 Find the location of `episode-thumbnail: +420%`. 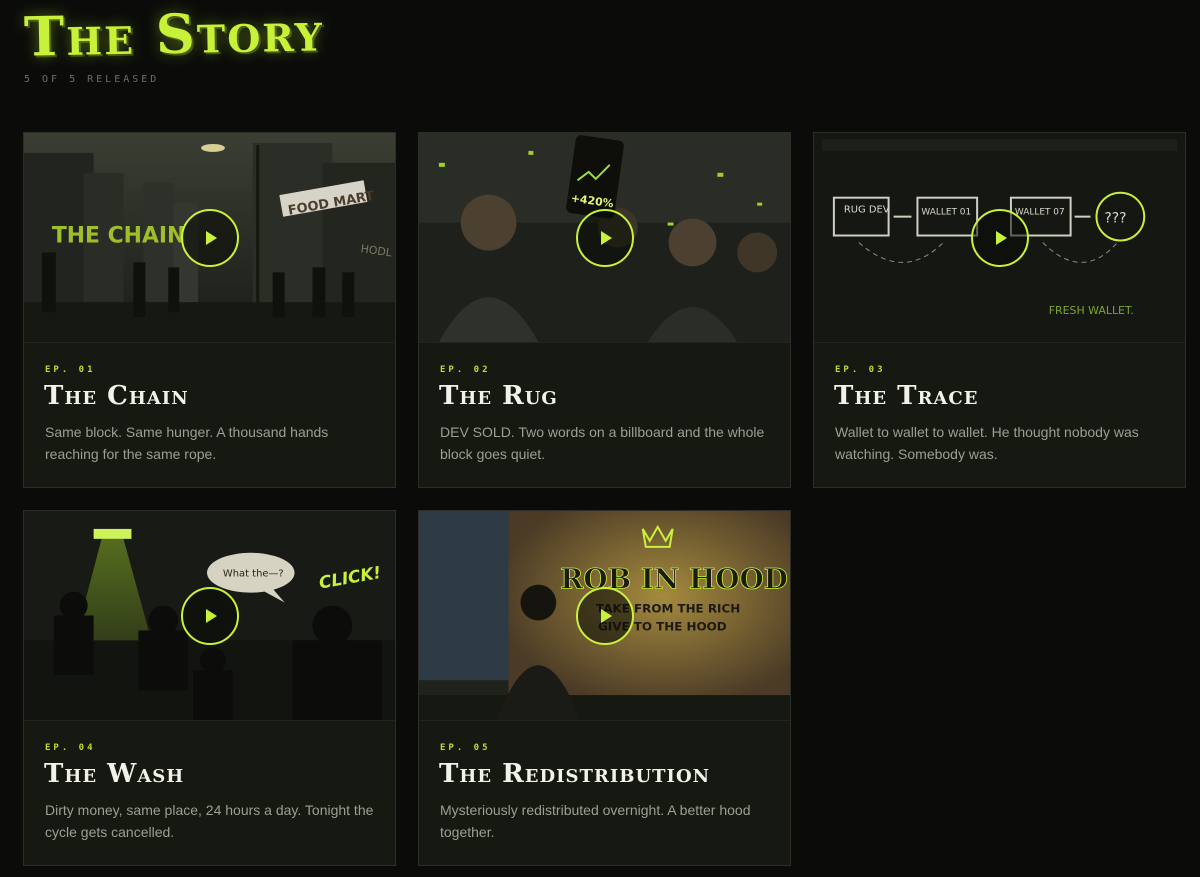

episode-thumbnail: +420% is located at coordinates (604, 238).